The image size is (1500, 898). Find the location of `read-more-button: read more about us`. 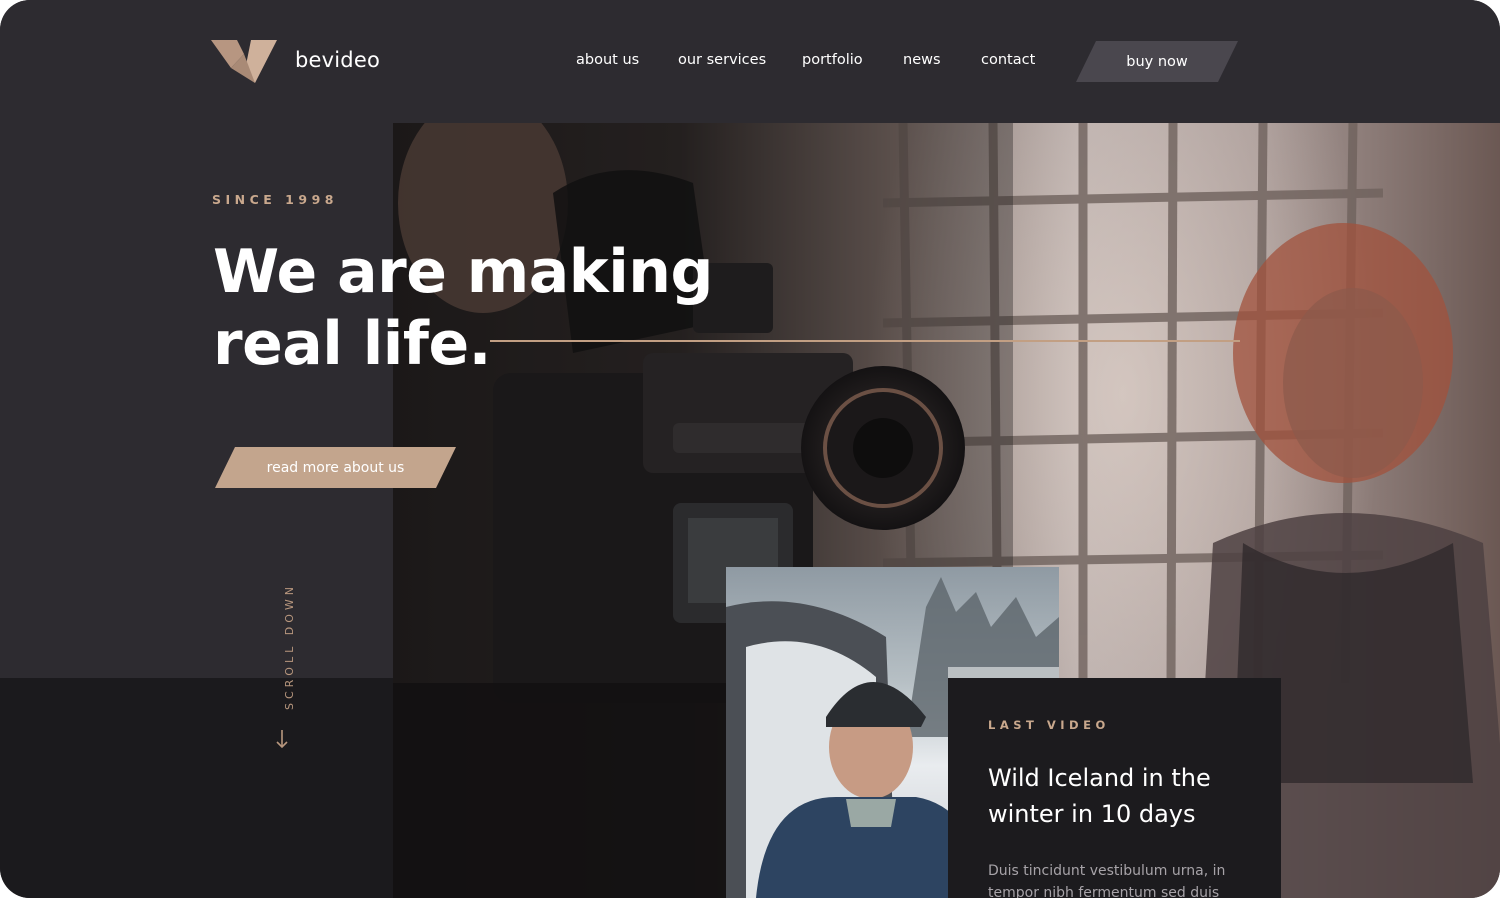

read-more-button: read more about us is located at coordinates (335, 467).